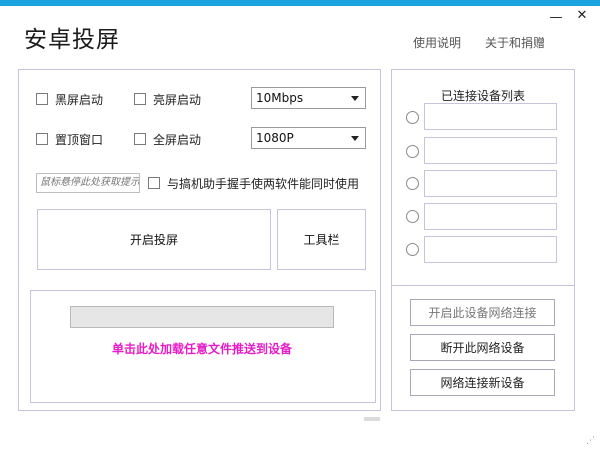  What do you see at coordinates (72, 40) in the screenshot?
I see `app-title: 安卓投屏` at bounding box center [72, 40].